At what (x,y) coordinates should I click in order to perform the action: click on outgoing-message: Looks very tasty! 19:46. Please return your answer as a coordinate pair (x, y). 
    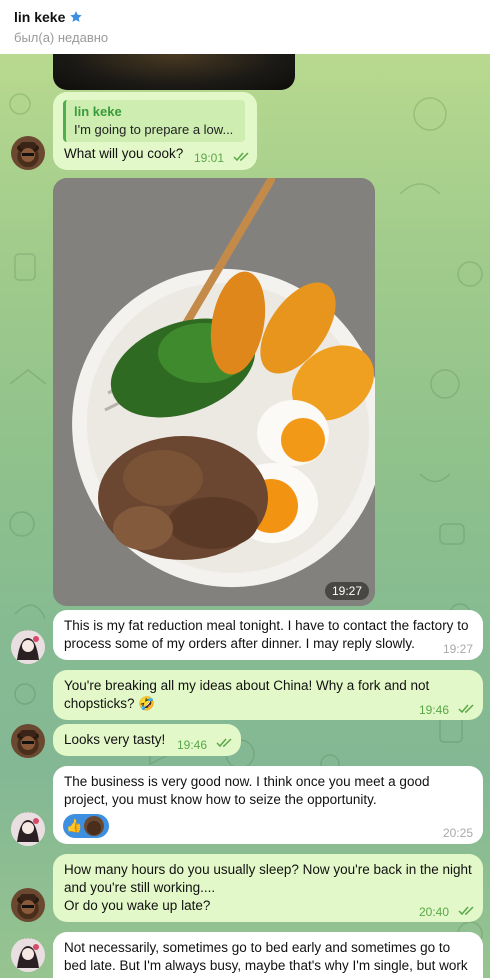
    Looking at the image, I should click on (147, 740).